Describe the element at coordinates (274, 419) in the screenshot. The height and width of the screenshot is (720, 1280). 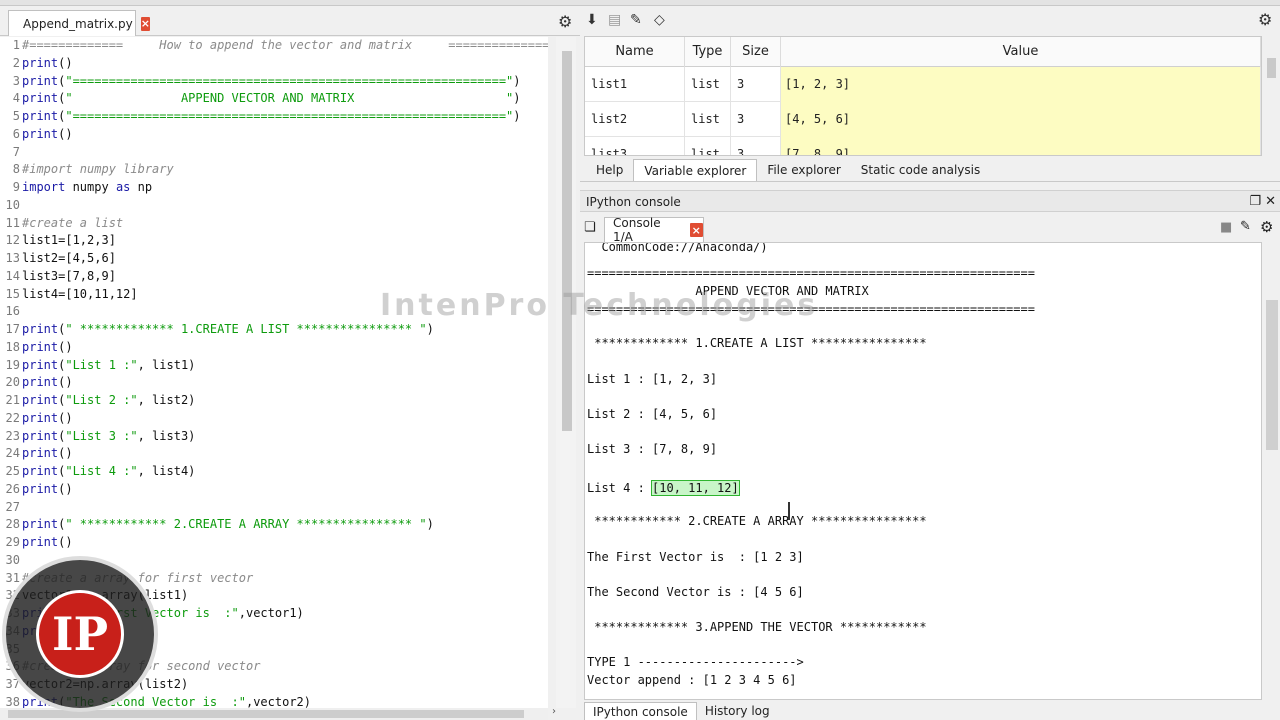
I see `code-line: 22 print()` at that location.